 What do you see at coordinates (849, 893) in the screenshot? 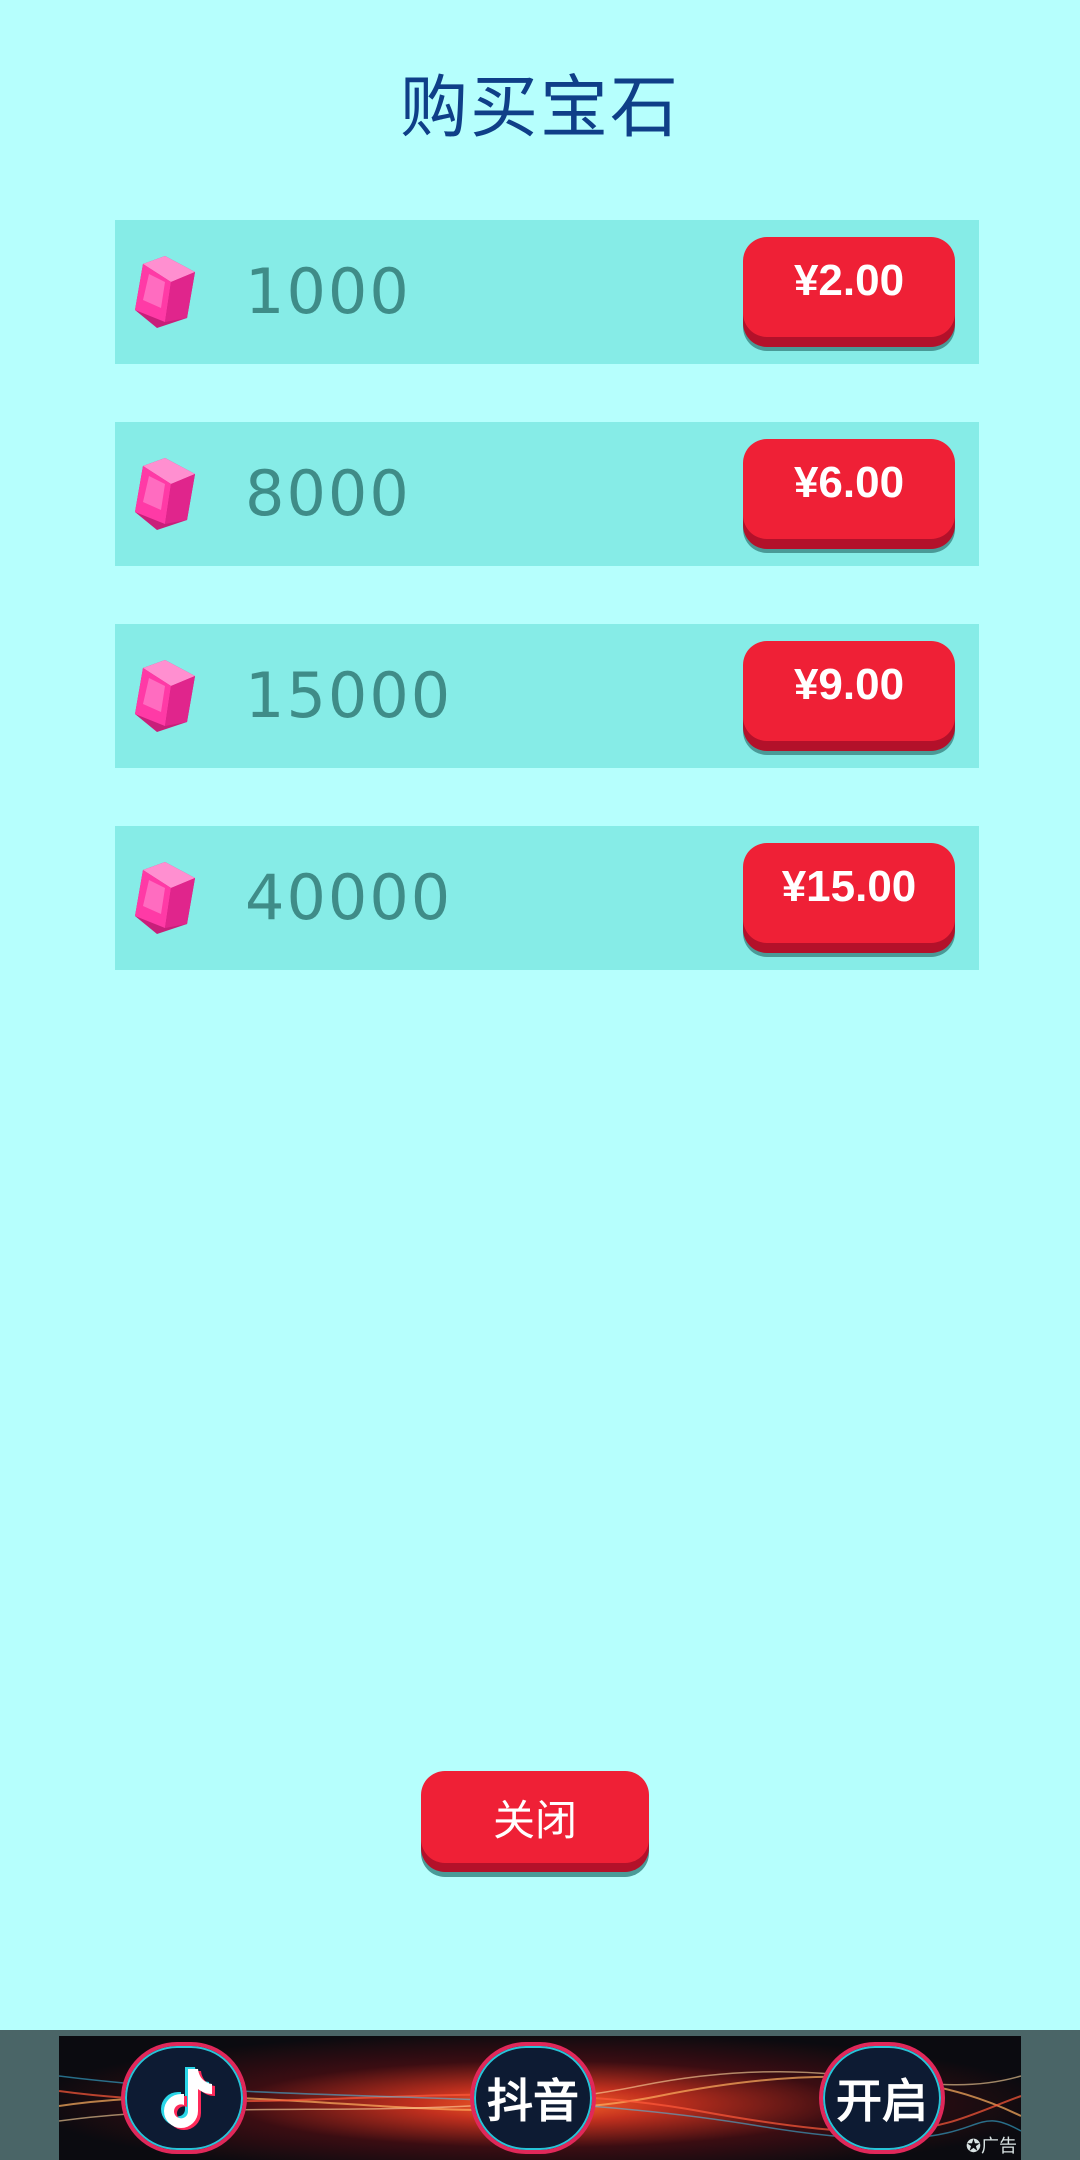
I see `buy-button: ¥15.00` at bounding box center [849, 893].